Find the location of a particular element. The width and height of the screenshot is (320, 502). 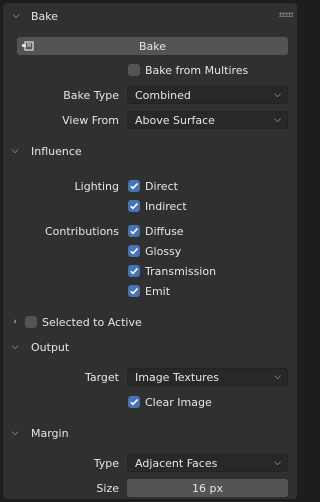

bake-panel-header: ⌵ Bake is located at coordinates (33, 16).